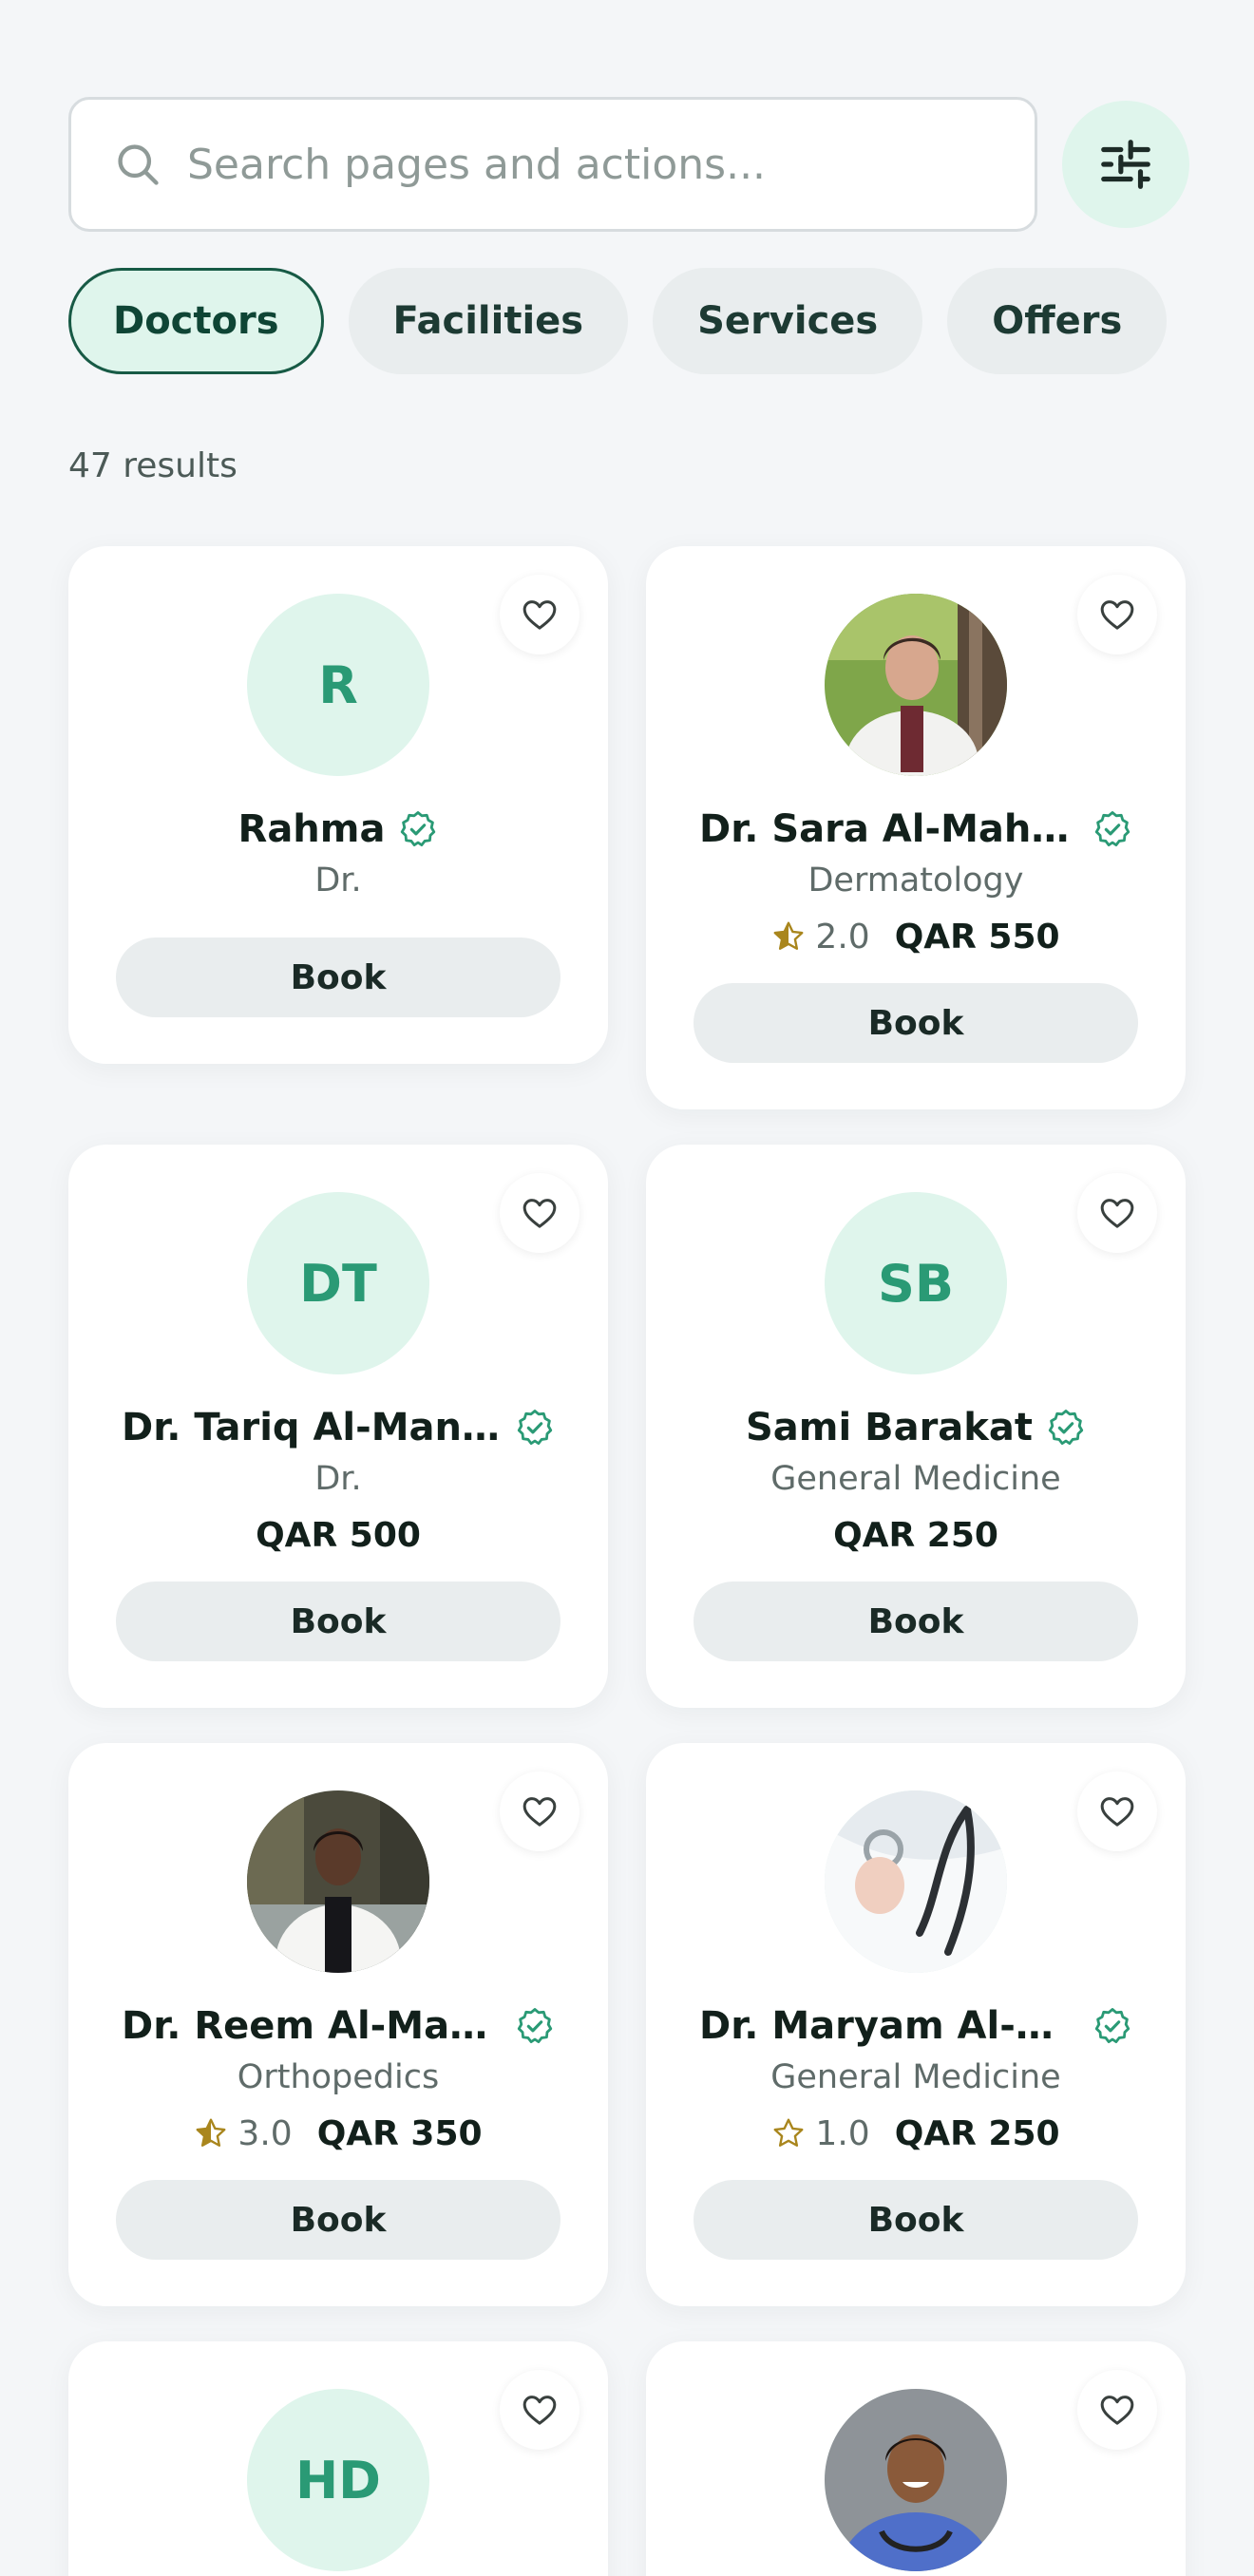  I want to click on name-row: Dr. Reem Al-Mannai, so click(338, 2026).